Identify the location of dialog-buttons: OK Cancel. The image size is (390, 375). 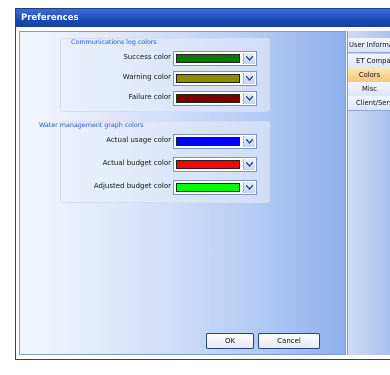
(182, 341).